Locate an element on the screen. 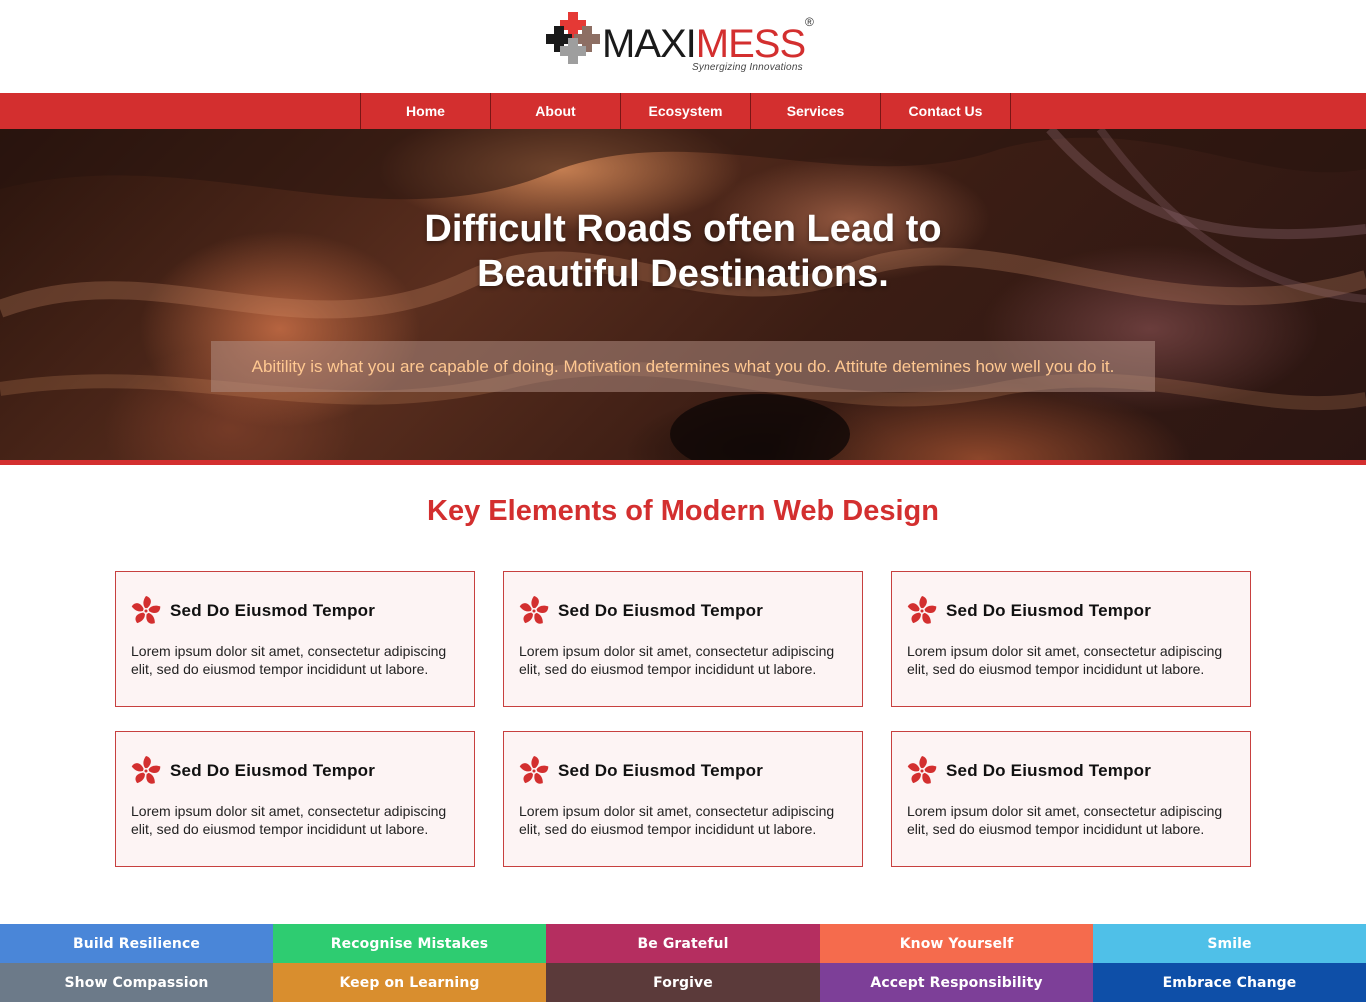  site-header: MAXIMESS ® Synergizing Innovations is located at coordinates (683, 46).